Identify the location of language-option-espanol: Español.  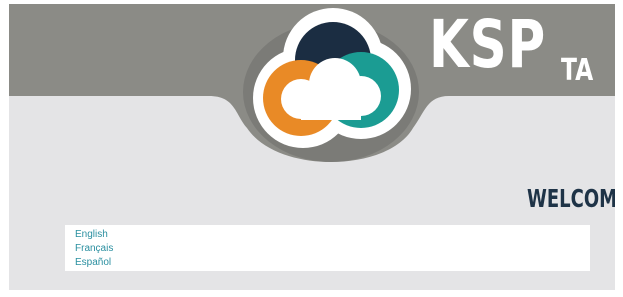
(332, 263).